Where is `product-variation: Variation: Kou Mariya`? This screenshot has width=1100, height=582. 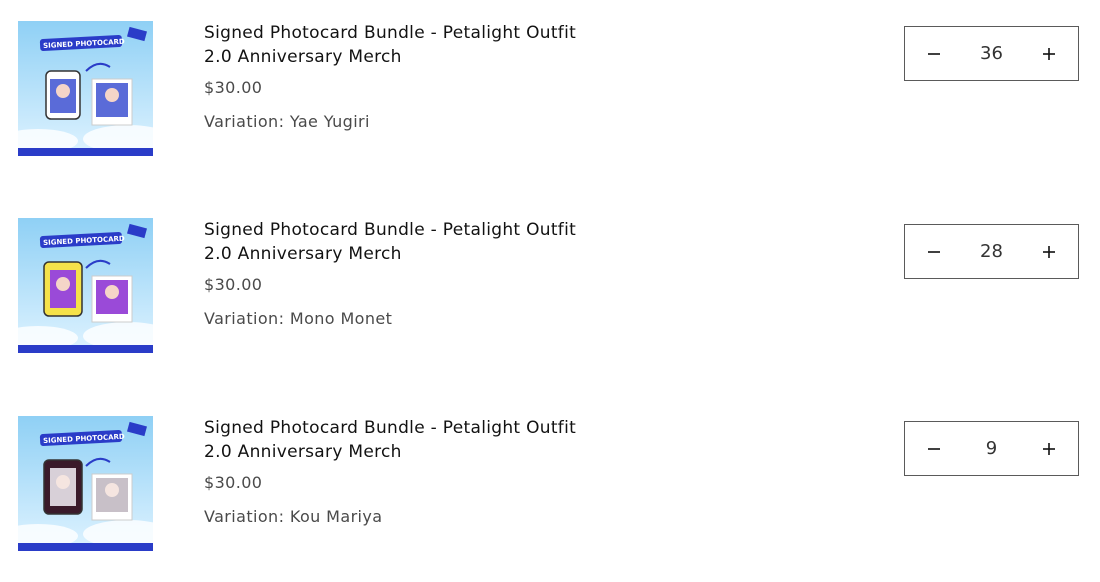
product-variation: Variation: Kou Mariya is located at coordinates (293, 516).